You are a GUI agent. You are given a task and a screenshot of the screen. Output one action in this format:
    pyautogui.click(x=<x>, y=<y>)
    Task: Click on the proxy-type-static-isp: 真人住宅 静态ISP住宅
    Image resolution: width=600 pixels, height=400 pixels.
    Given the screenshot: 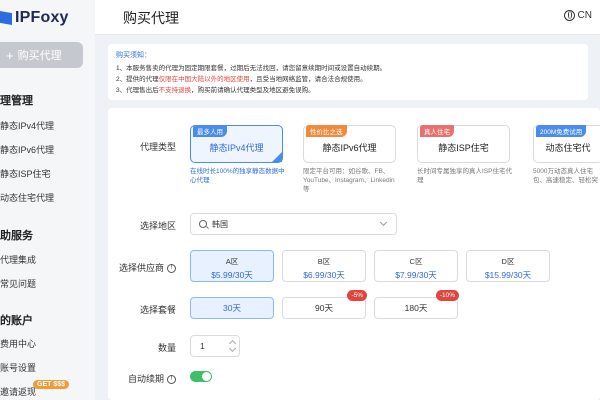 What is the action you would take?
    pyautogui.click(x=463, y=144)
    